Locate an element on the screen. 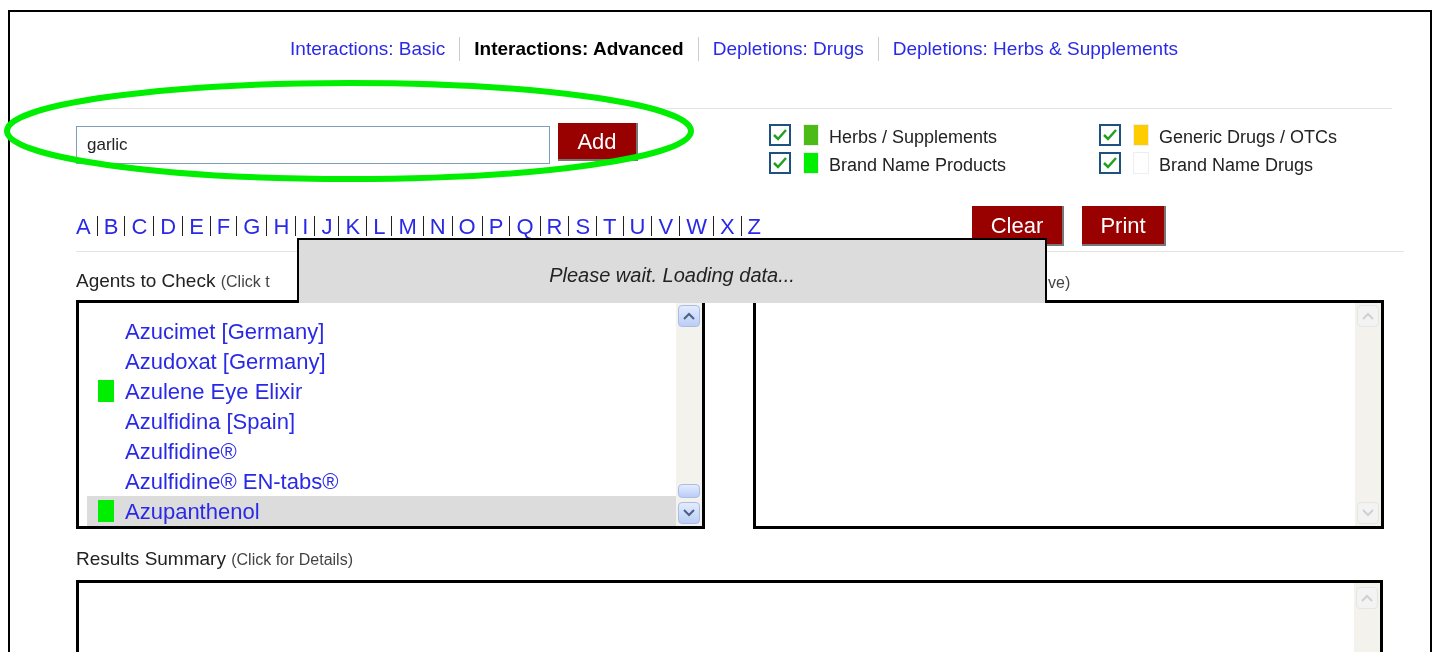 This screenshot has height=652, width=1439. letter-link: A is located at coordinates (83, 226).